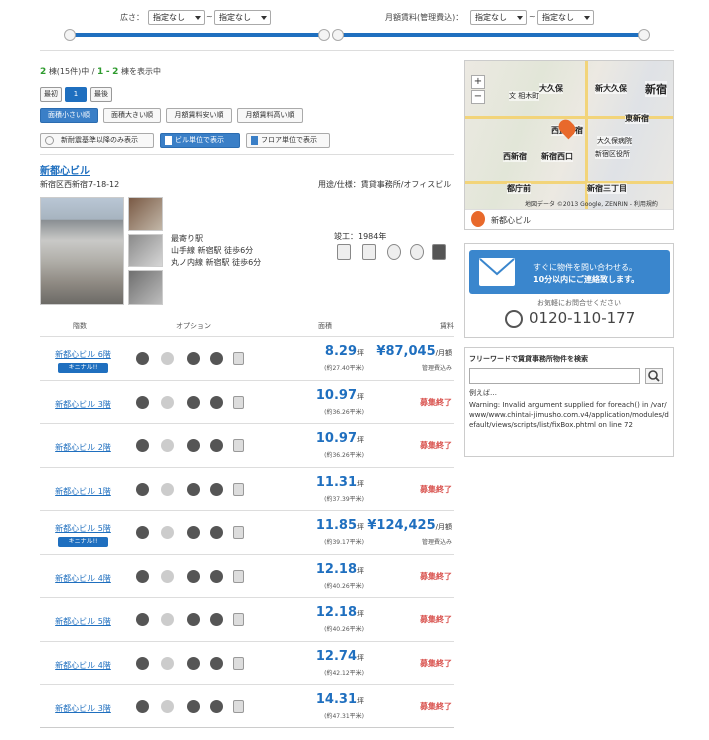 The image size is (709, 740). I want to click on view-by-floor-button: フロア単位で表示, so click(288, 140).